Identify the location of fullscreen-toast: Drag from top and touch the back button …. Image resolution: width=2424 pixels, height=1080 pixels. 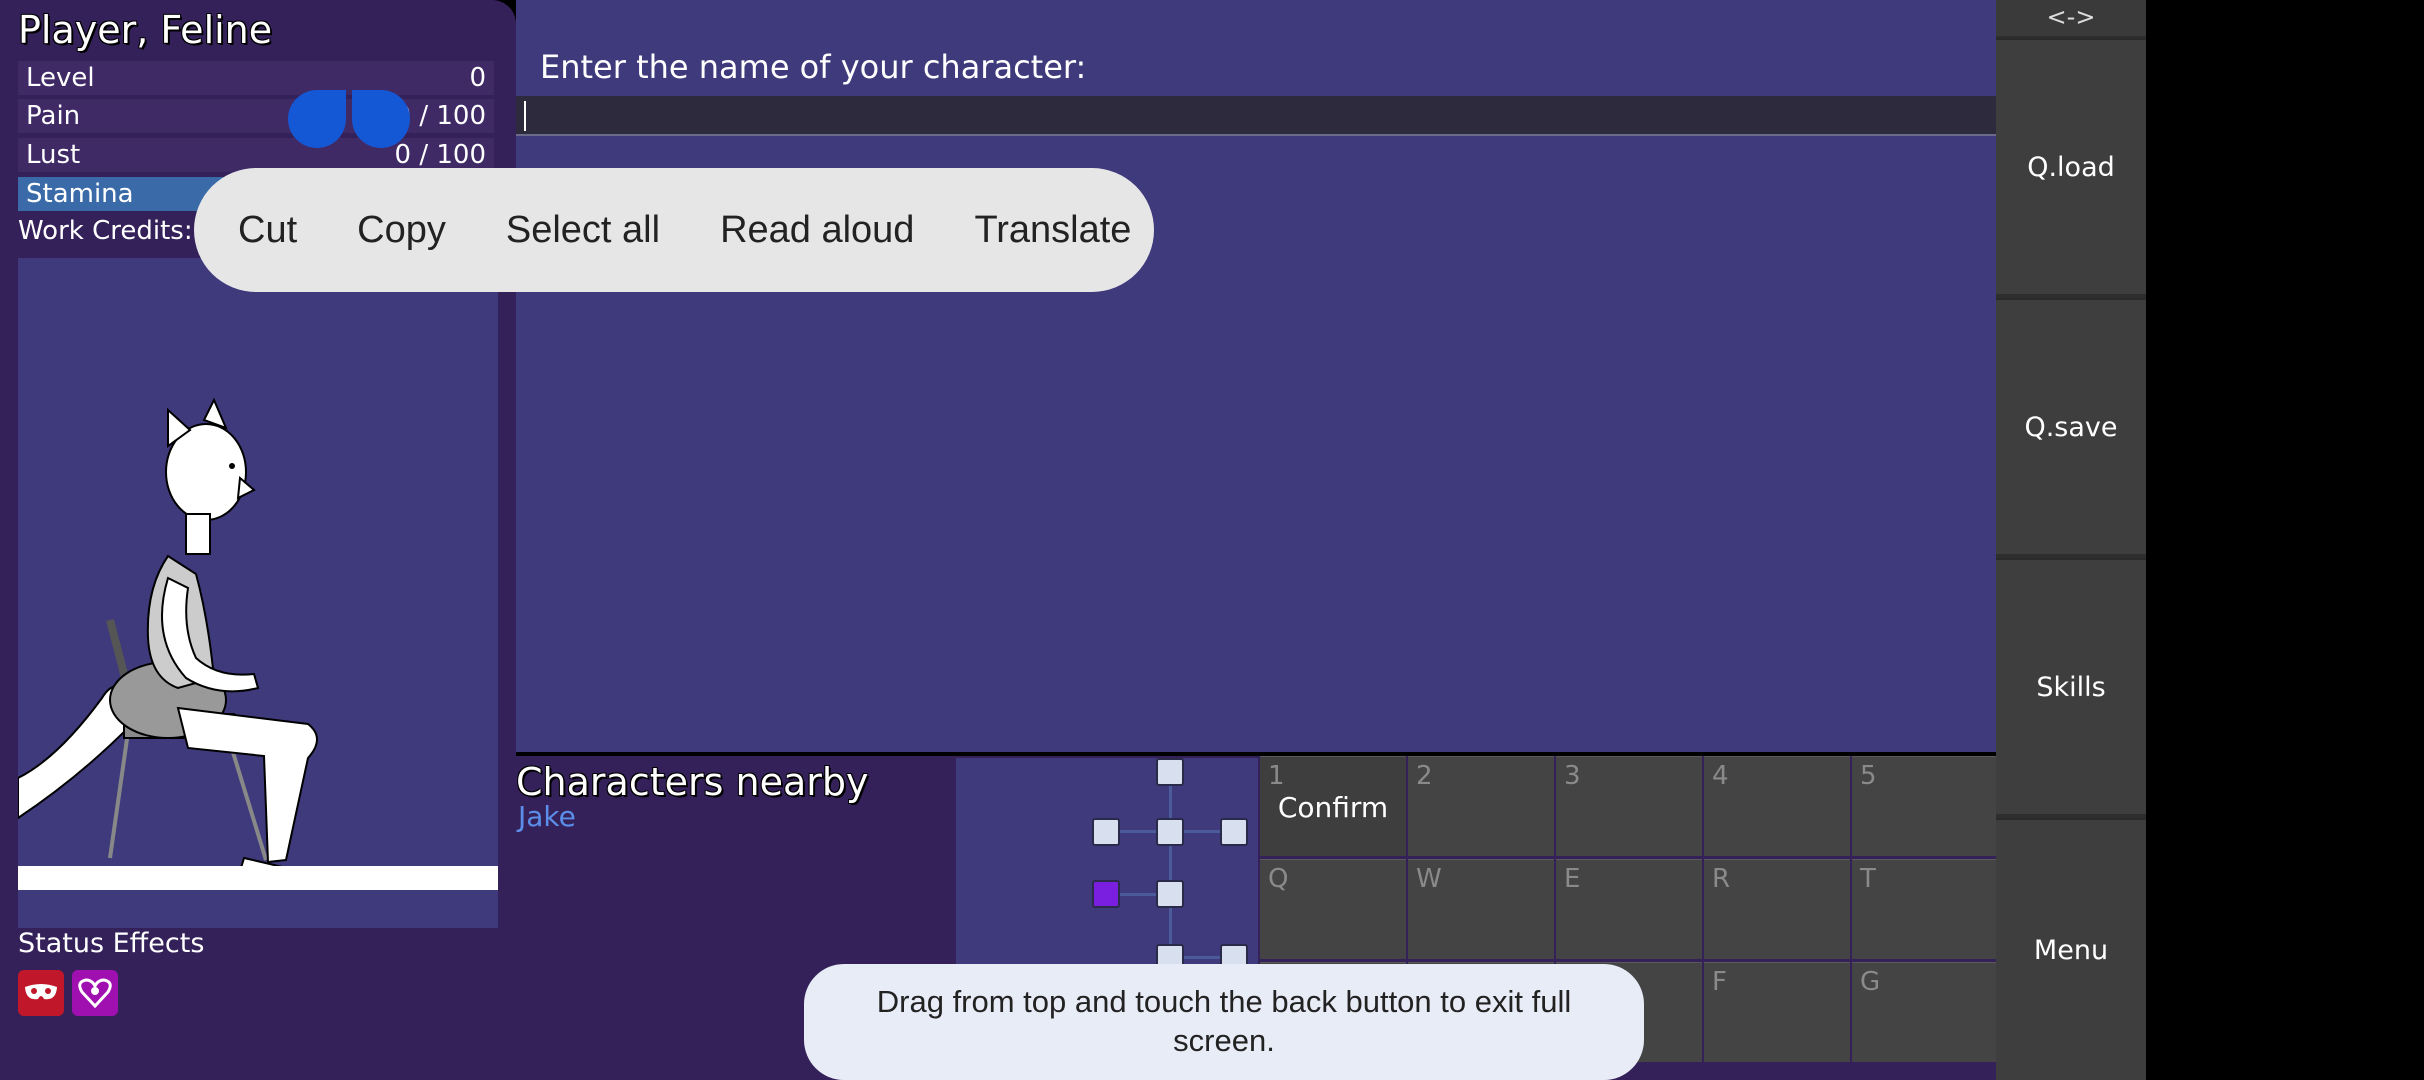
(1224, 1022).